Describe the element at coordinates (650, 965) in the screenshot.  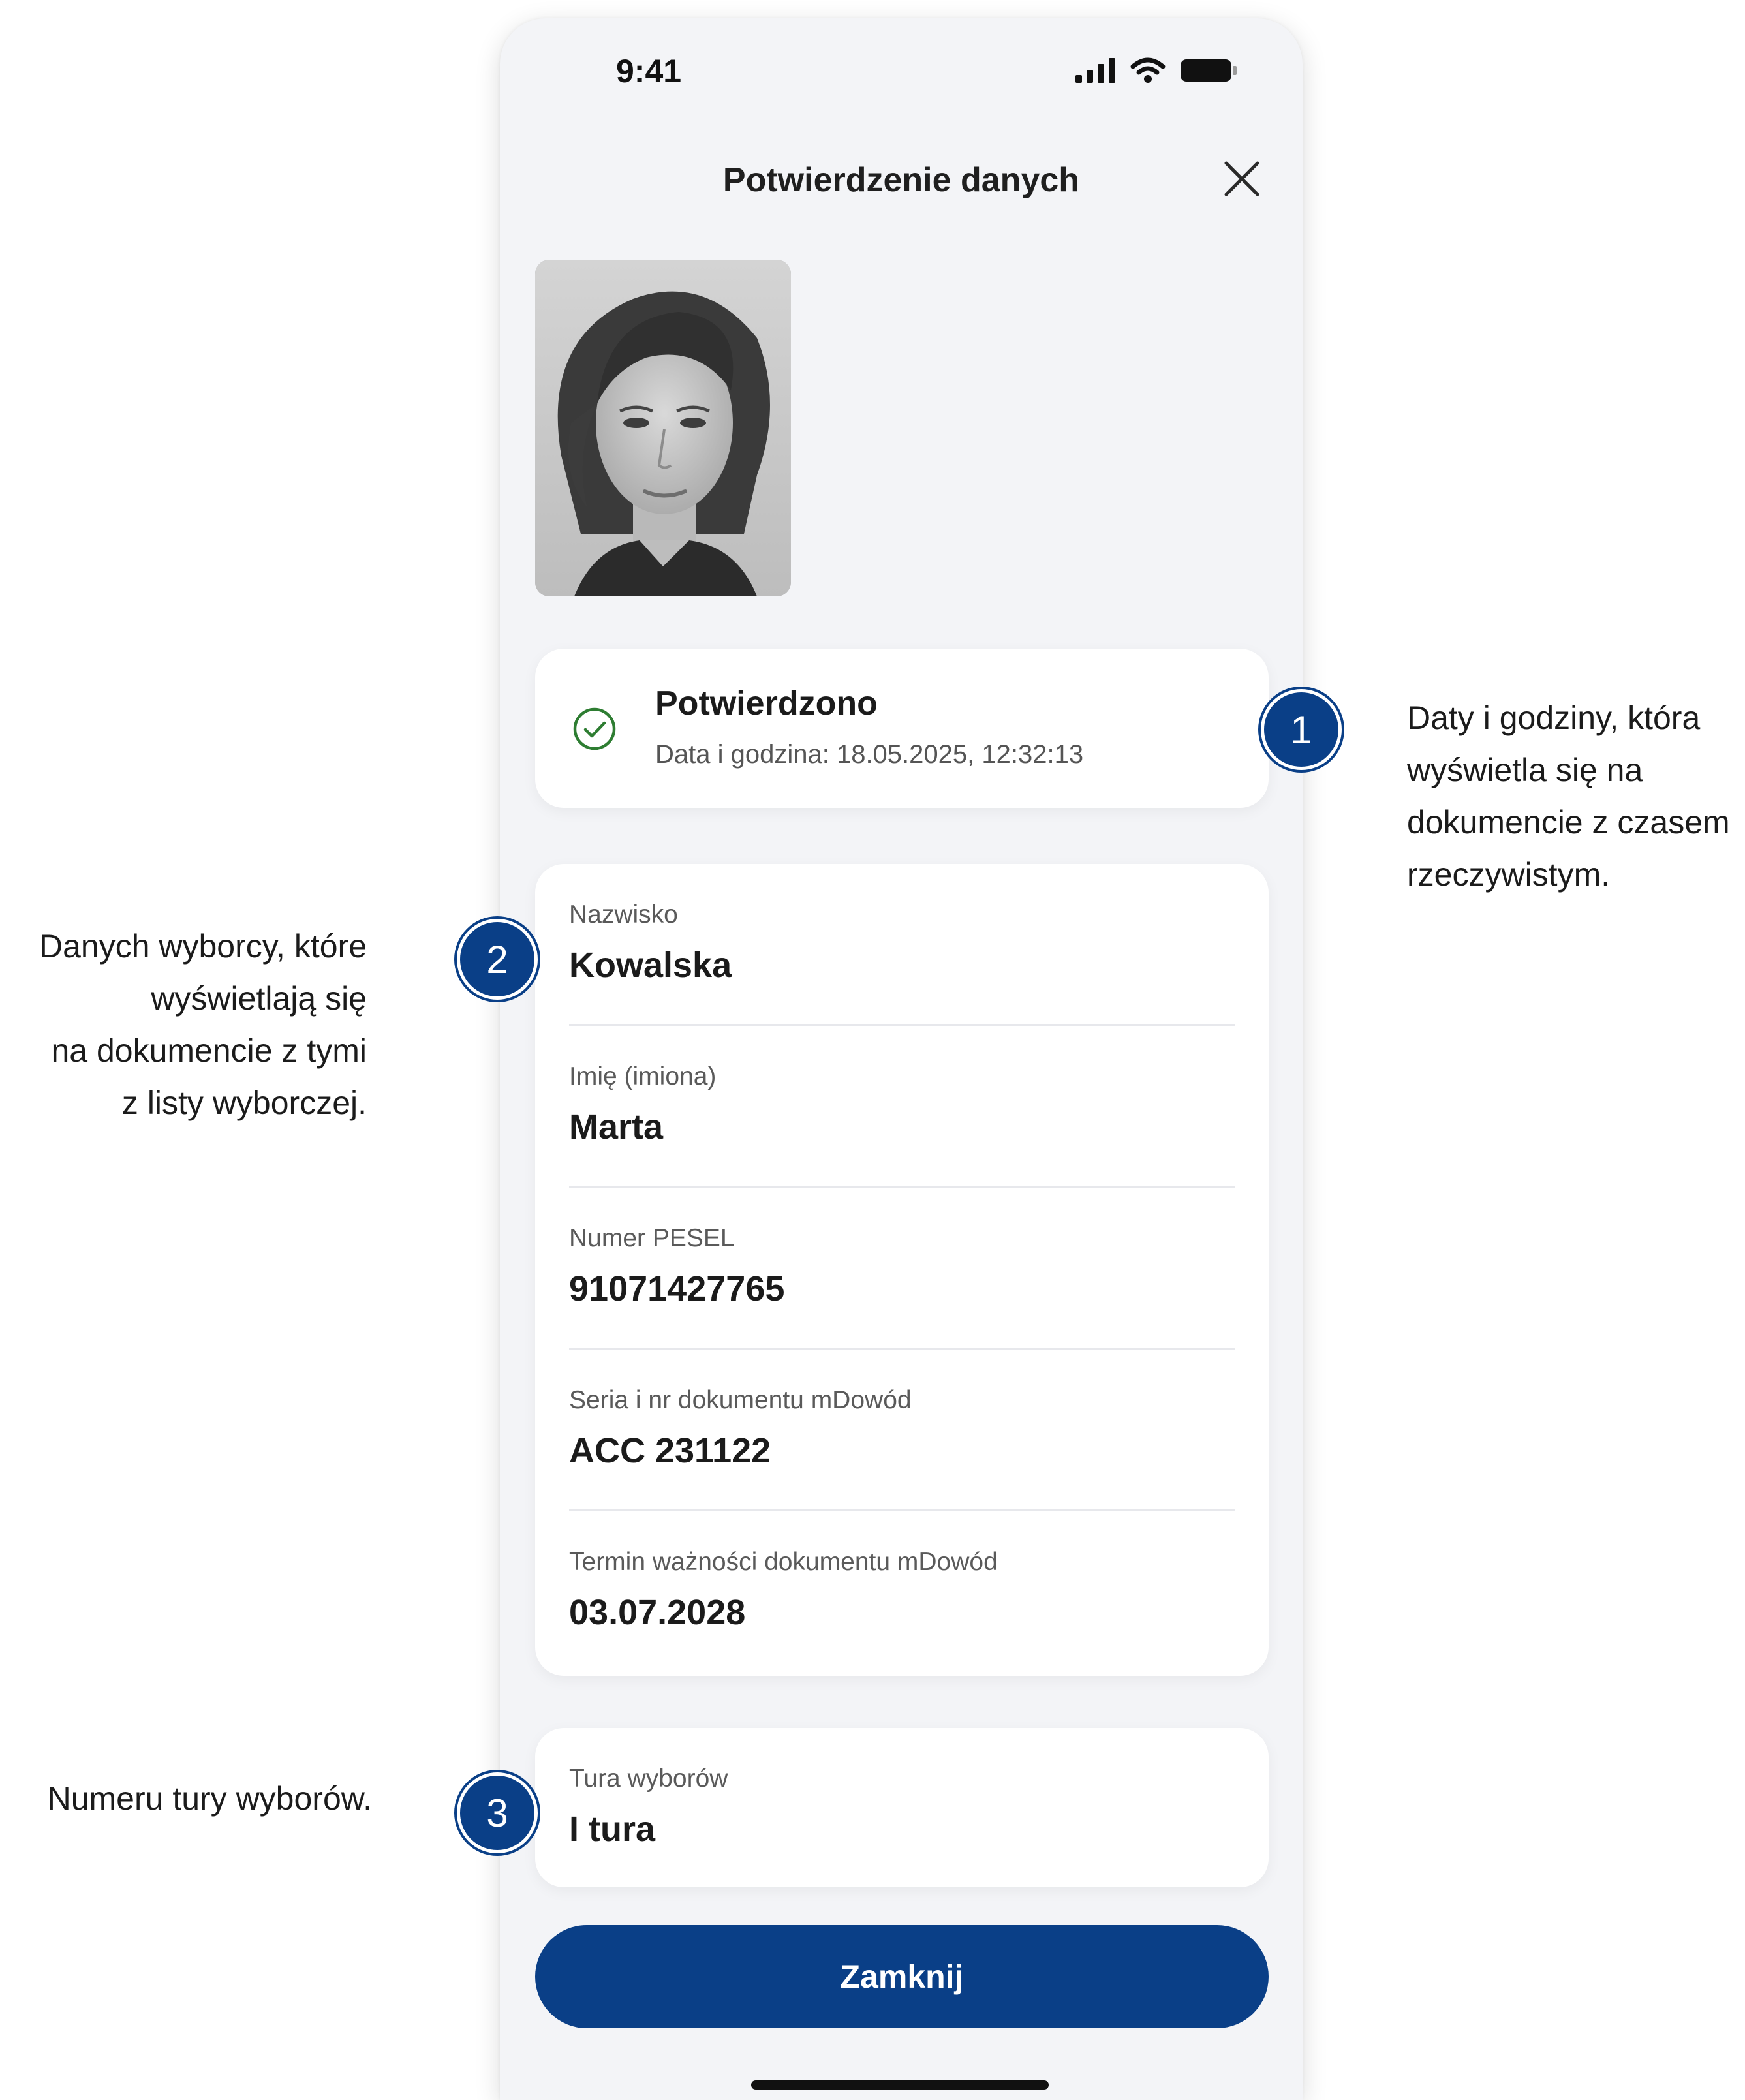
I see `field-value: Kowalska` at that location.